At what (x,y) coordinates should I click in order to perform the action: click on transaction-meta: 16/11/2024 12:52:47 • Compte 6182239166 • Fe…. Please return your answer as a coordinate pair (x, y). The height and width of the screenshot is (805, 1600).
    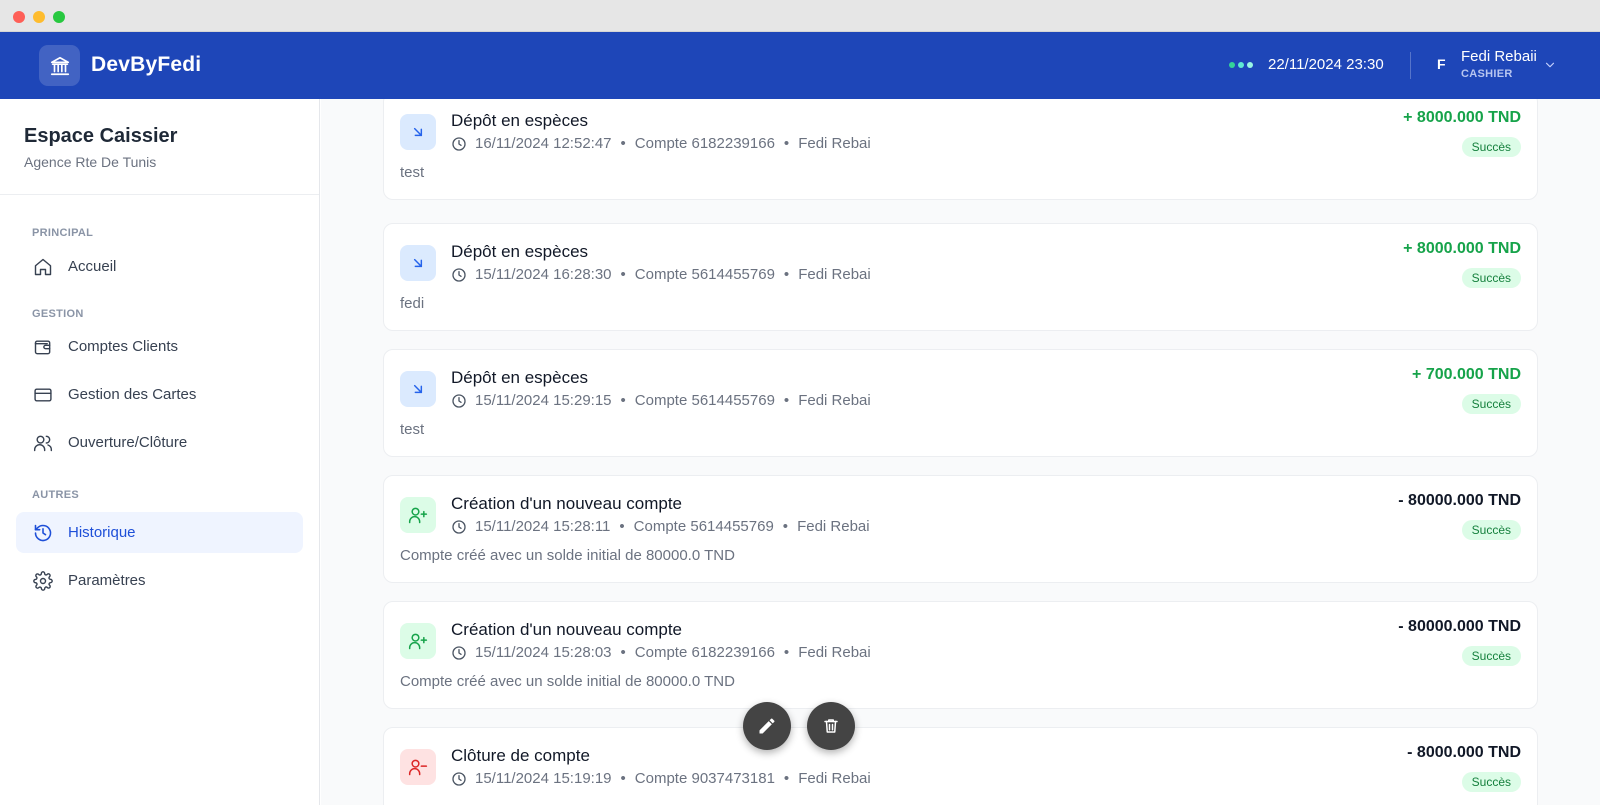
    Looking at the image, I should click on (661, 143).